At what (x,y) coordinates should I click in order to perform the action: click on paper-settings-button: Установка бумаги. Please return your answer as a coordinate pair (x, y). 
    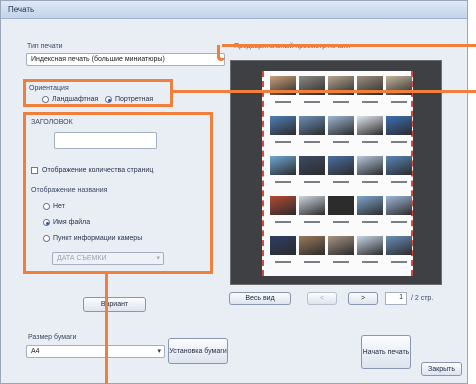
    Looking at the image, I should click on (198, 351).